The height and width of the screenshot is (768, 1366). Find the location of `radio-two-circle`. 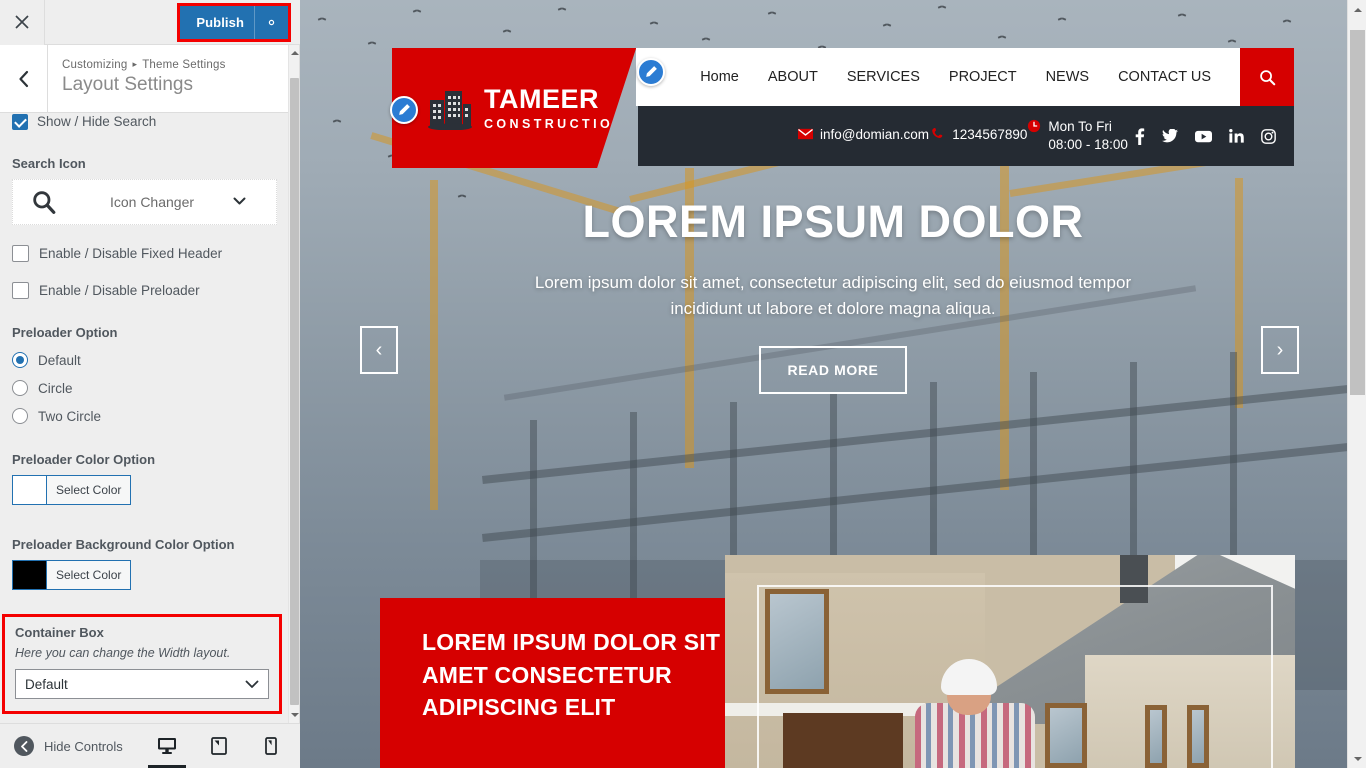

radio-two-circle is located at coordinates (20, 416).